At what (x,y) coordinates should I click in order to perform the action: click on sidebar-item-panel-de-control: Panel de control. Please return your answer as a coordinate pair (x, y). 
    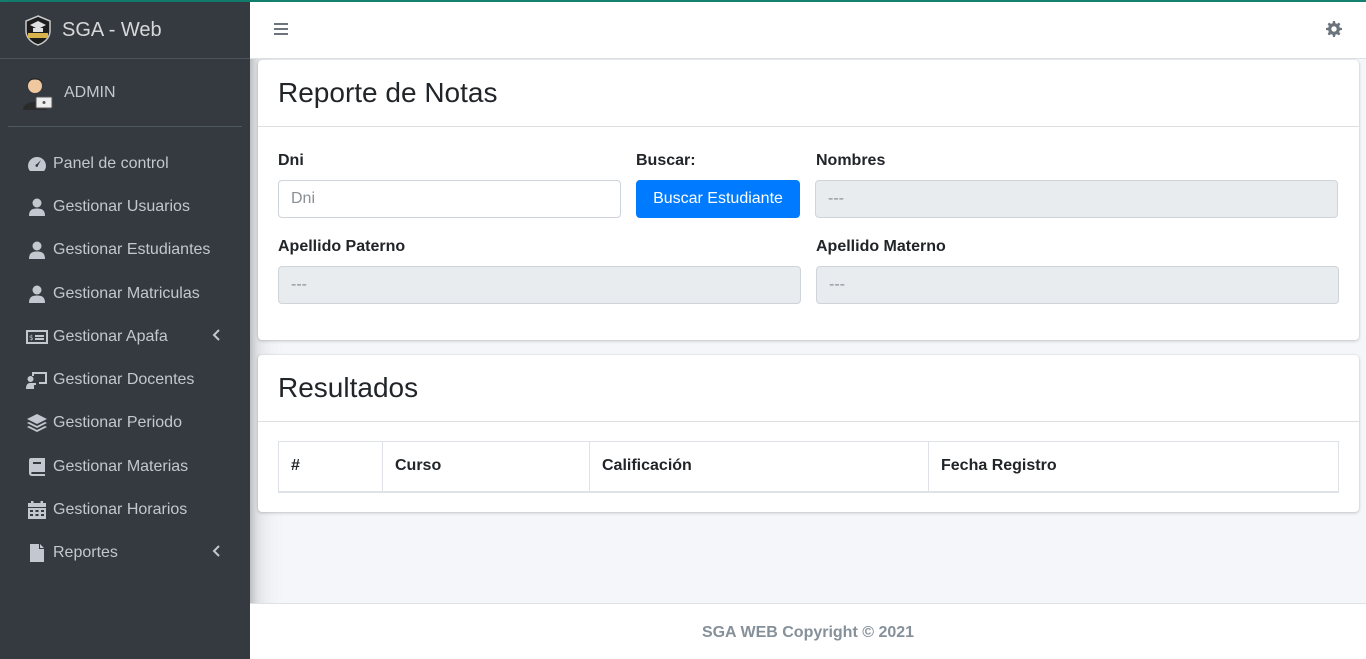
    Looking at the image, I should click on (125, 163).